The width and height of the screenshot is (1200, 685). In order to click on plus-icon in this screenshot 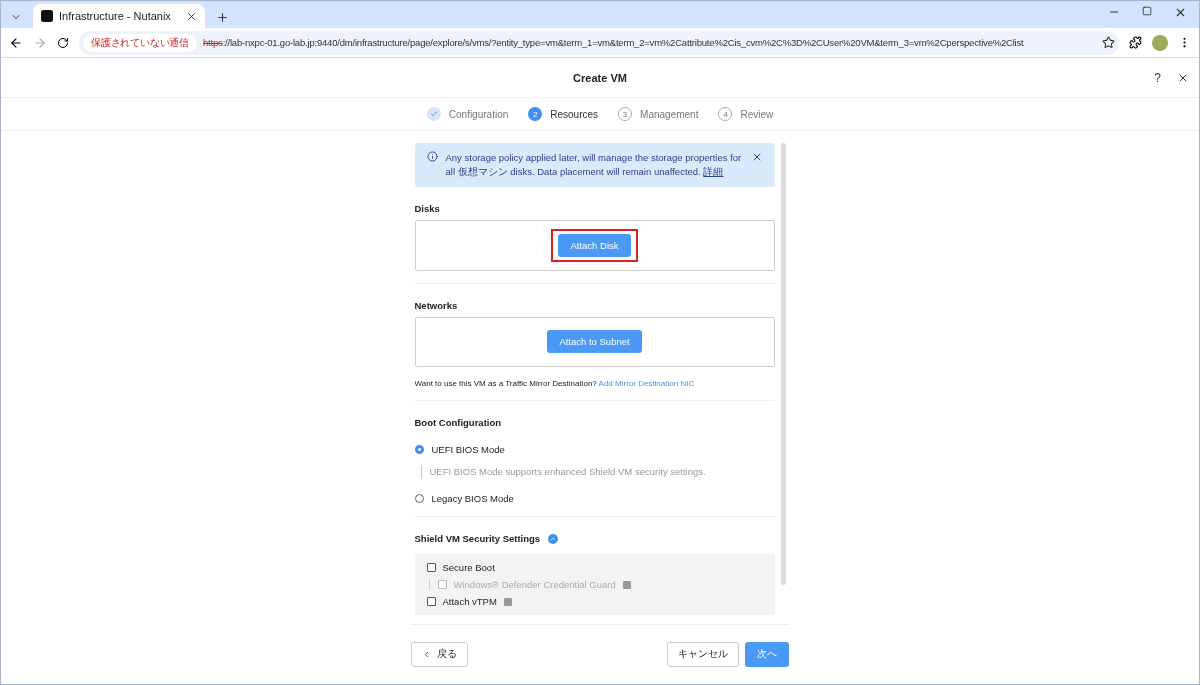, I will do `click(222, 17)`.